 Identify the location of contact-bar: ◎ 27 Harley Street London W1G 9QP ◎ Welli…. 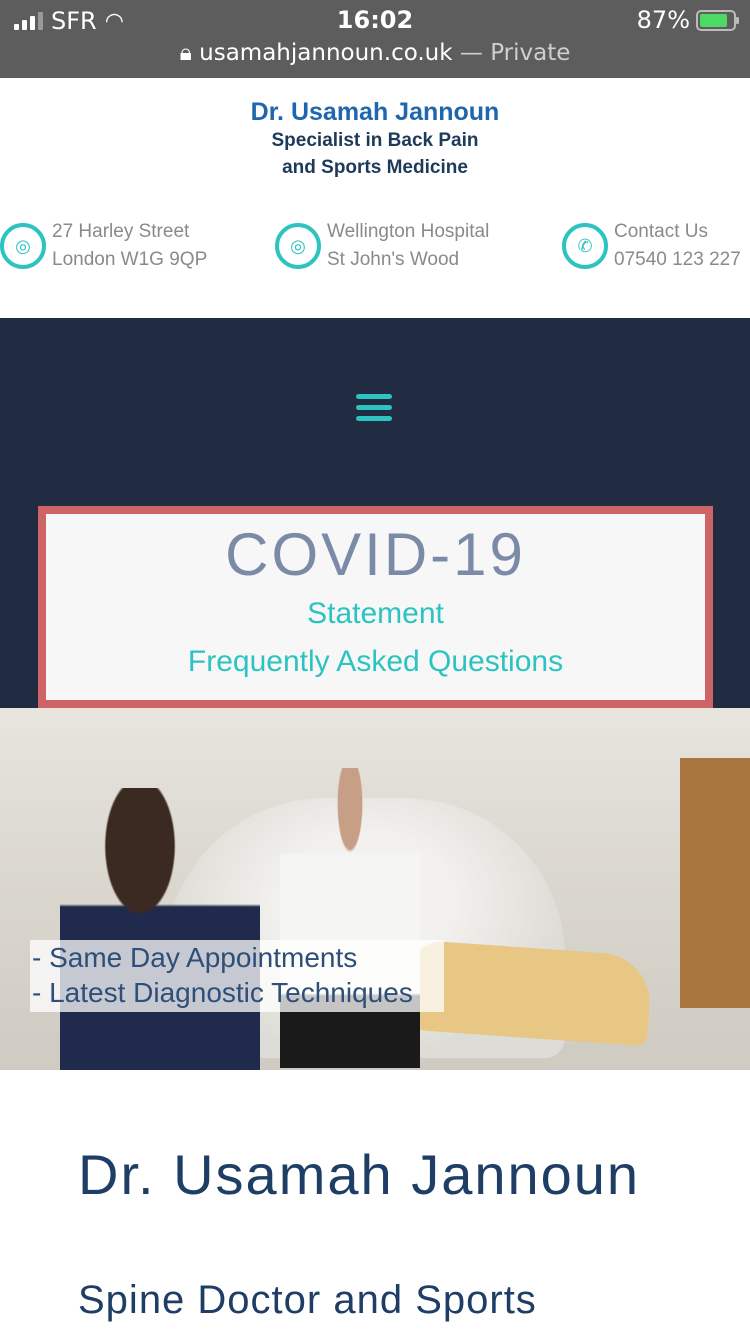
(375, 248).